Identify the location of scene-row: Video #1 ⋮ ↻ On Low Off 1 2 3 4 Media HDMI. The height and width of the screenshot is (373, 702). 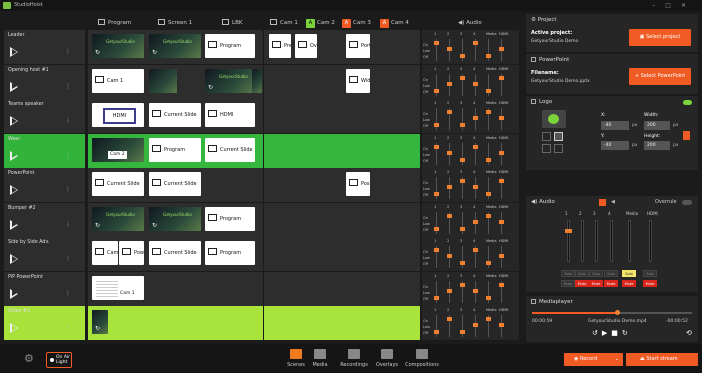
(261, 323).